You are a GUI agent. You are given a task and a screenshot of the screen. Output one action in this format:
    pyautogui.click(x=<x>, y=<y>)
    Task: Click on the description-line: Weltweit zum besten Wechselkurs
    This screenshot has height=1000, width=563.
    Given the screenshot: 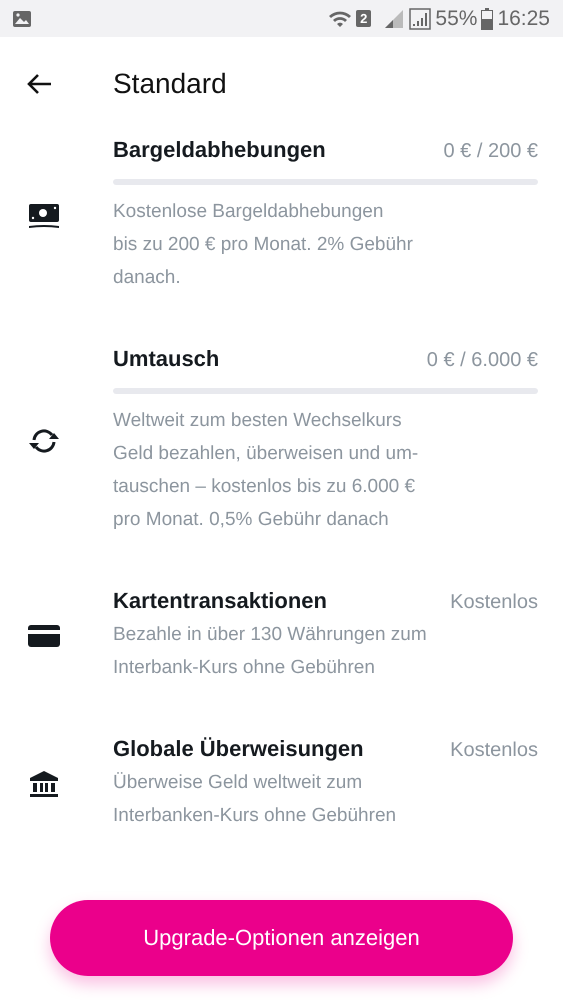 What is the action you would take?
    pyautogui.click(x=258, y=421)
    